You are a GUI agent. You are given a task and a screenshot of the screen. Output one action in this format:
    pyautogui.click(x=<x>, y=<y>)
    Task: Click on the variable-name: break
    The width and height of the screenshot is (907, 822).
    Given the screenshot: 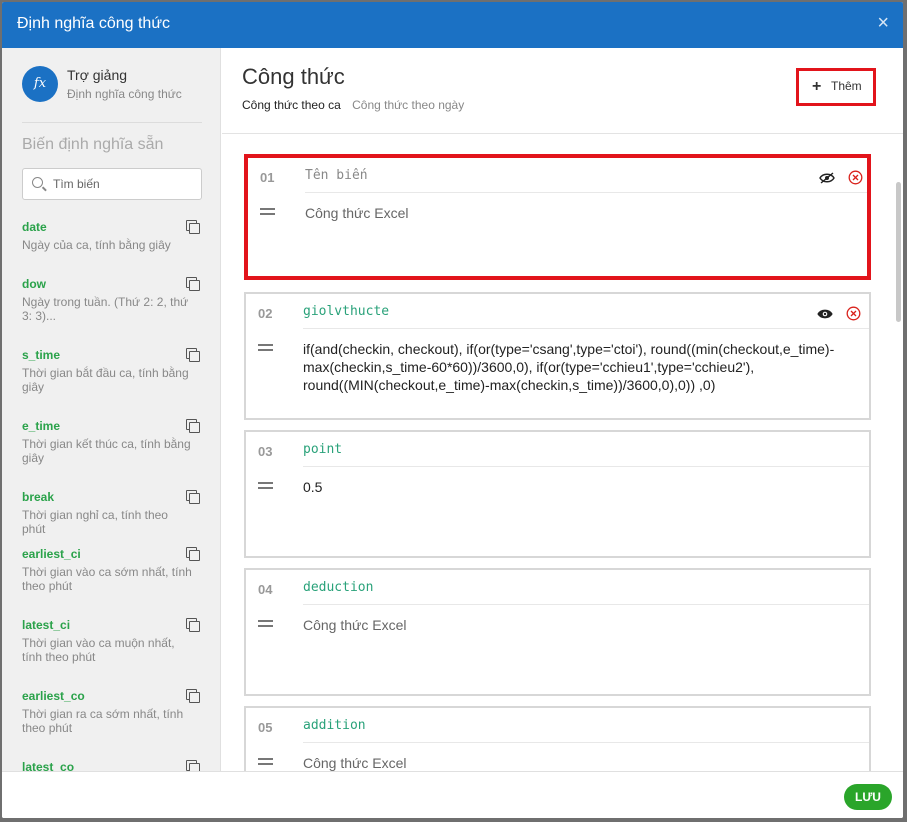 What is the action you would take?
    pyautogui.click(x=38, y=497)
    